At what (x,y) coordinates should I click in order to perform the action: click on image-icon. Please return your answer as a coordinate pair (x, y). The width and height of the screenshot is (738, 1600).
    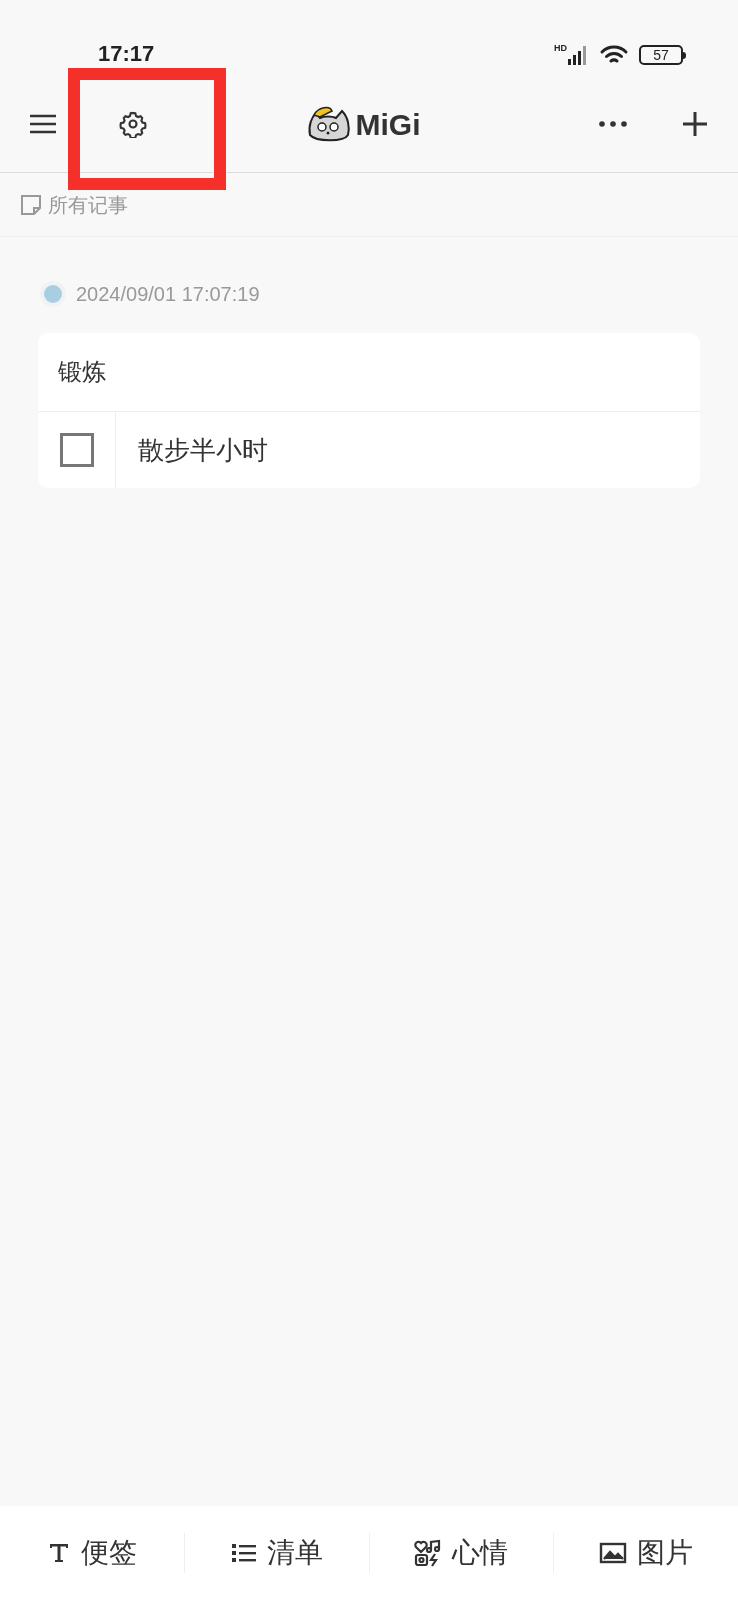
    Looking at the image, I should click on (613, 1553).